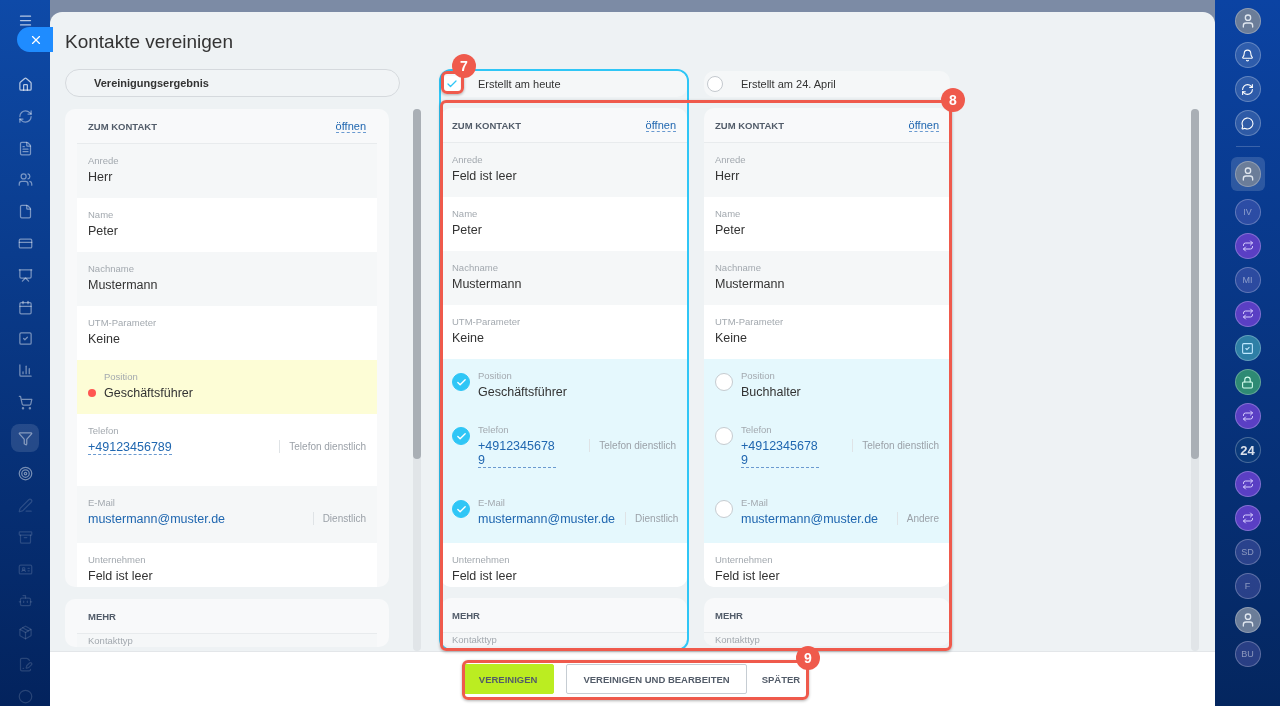  Describe the element at coordinates (519, 84) in the screenshot. I see `source-title: Erstellt am heute` at that location.